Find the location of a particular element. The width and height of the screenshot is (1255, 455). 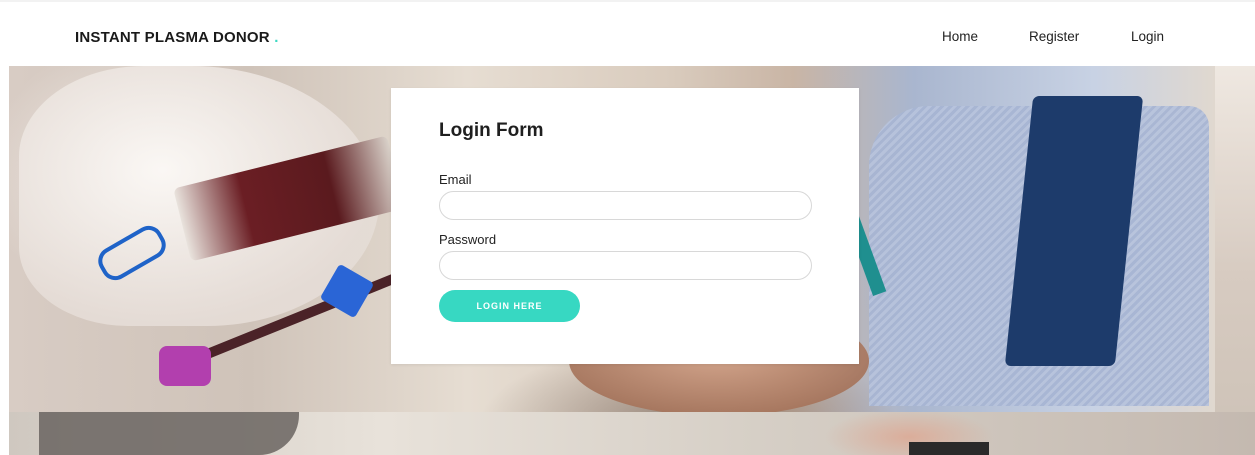

email-input is located at coordinates (625, 205).